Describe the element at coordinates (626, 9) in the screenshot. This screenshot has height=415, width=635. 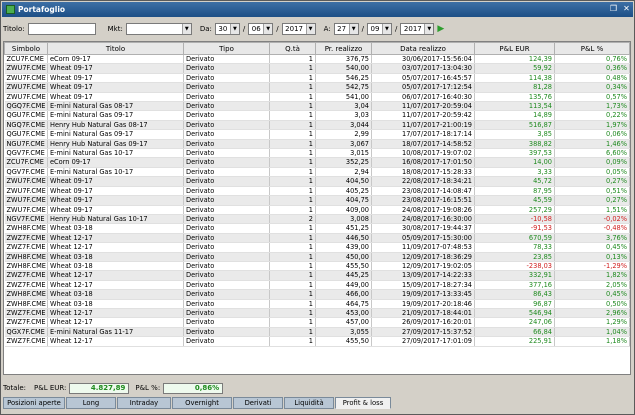
I see `close-icon: ✕` at that location.